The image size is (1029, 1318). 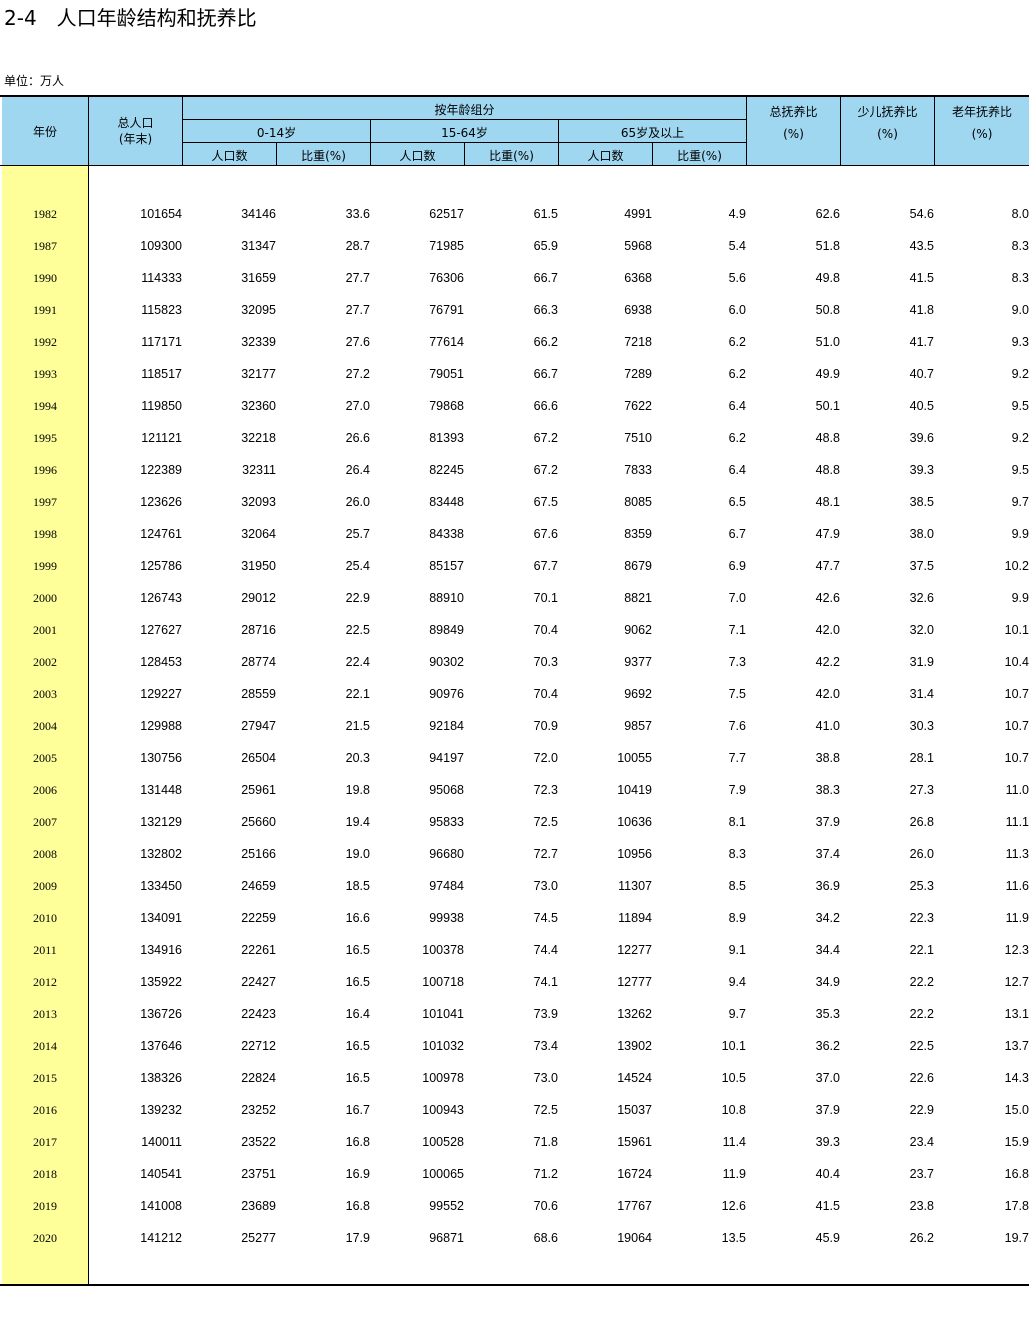 I want to click on cell-pop-65-plus: 6938, so click(x=638, y=310).